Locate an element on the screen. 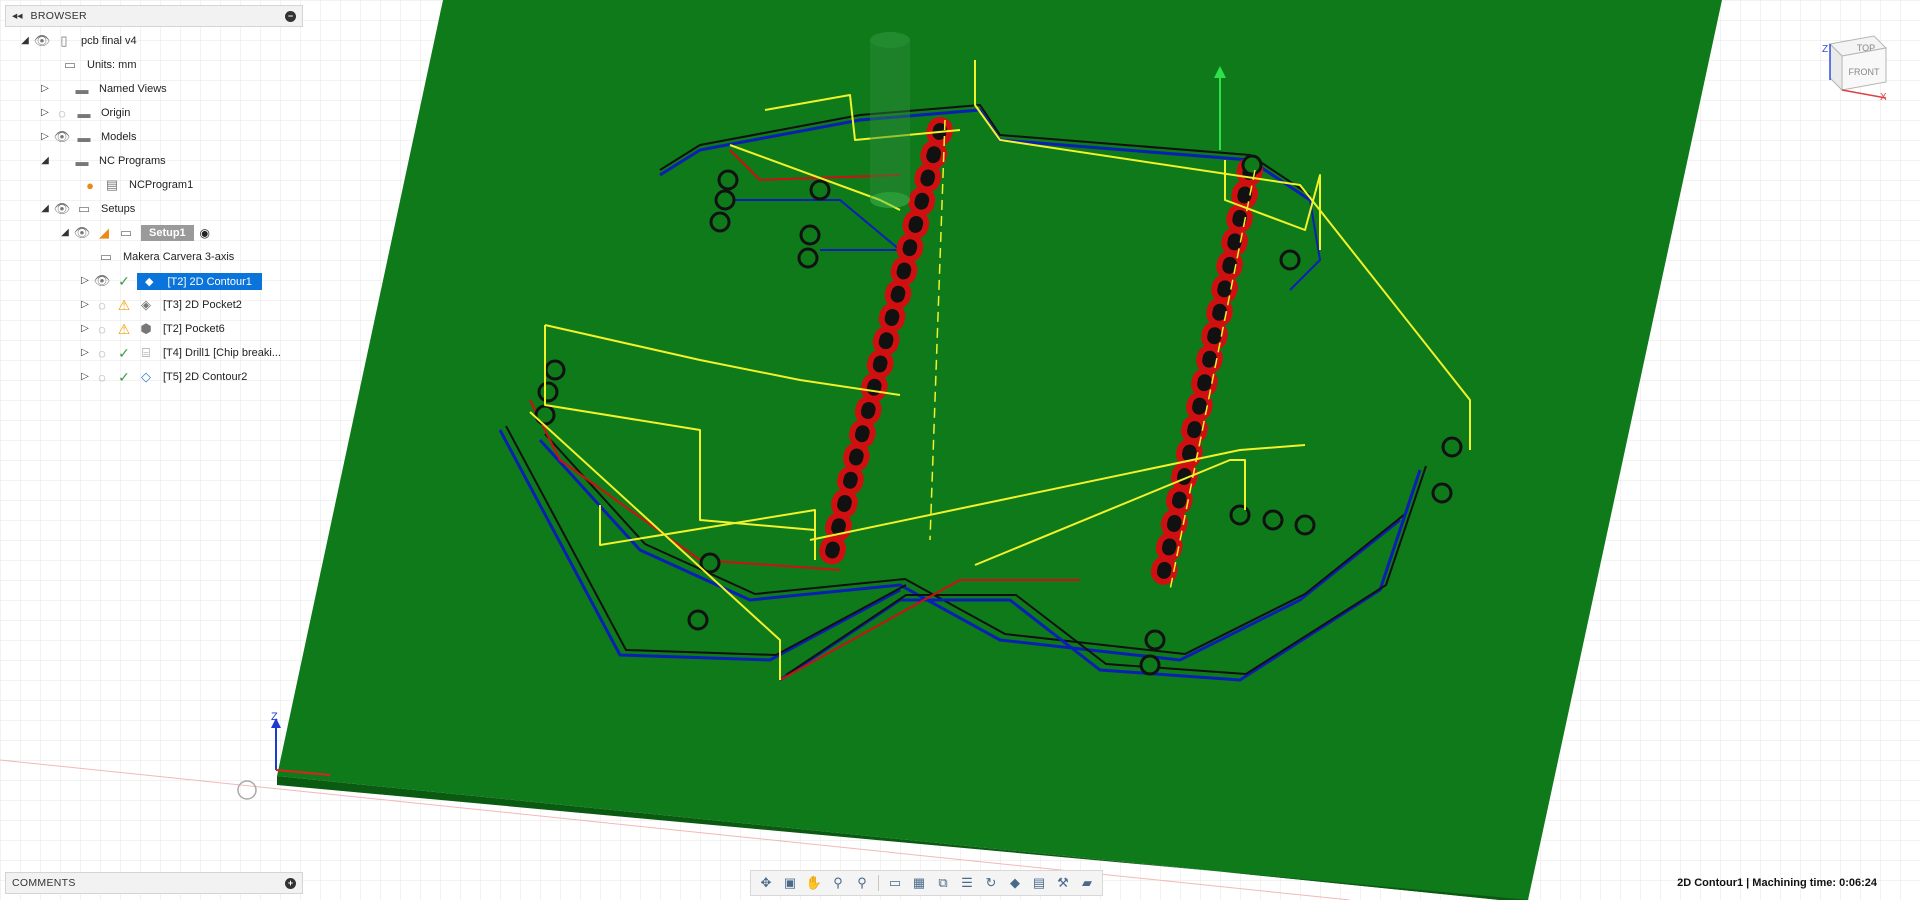 The height and width of the screenshot is (900, 1920). viewports-icon: ⧉ is located at coordinates (943, 883).